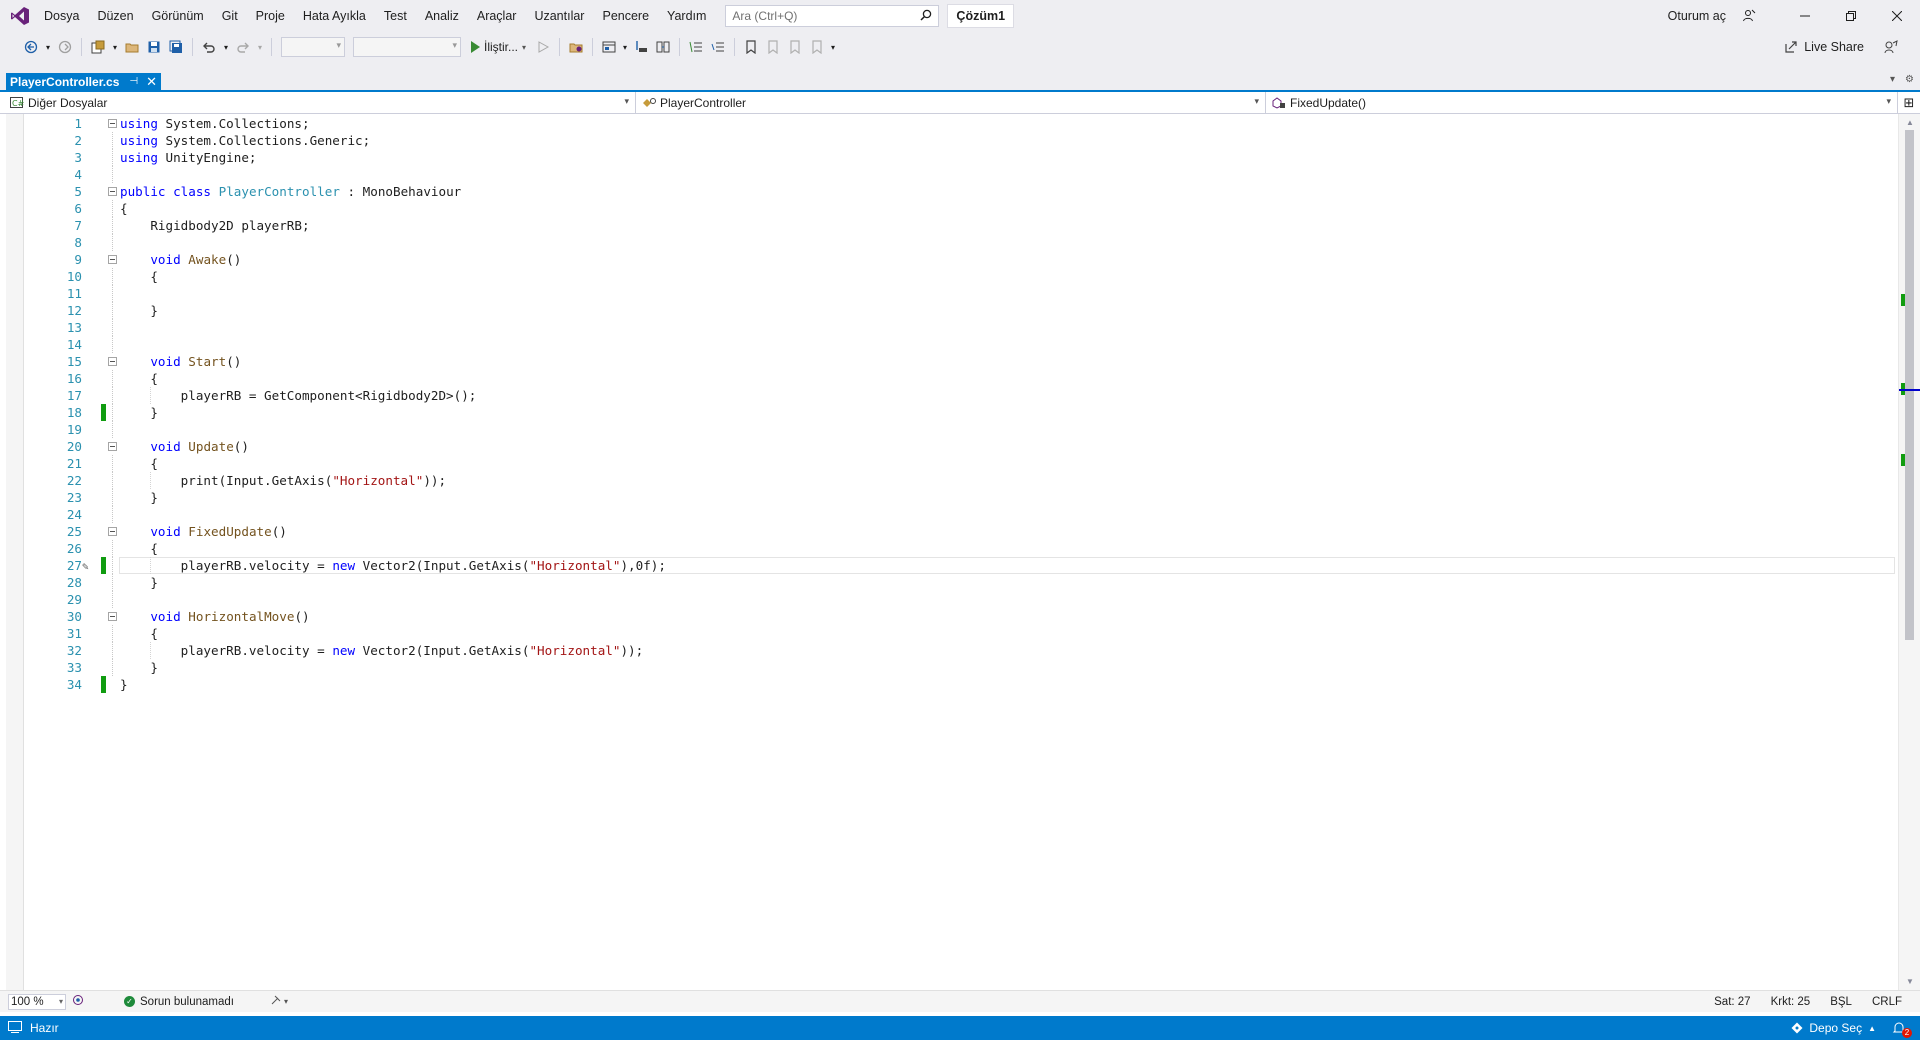  I want to click on open-folder-icon, so click(132, 47).